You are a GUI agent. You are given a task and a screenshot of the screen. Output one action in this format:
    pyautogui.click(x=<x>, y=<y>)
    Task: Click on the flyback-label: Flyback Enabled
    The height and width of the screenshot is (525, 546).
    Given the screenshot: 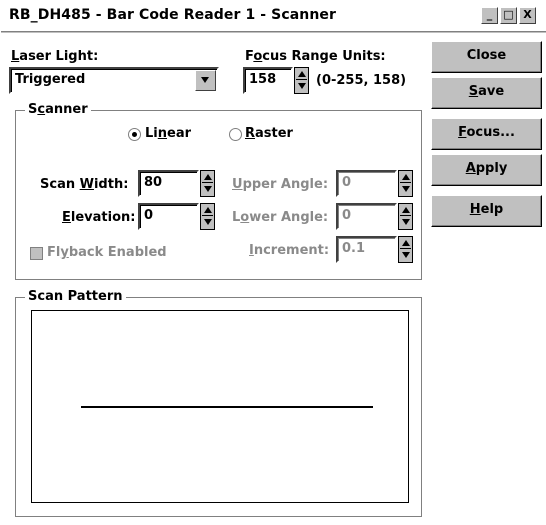 What is the action you would take?
    pyautogui.click(x=107, y=252)
    